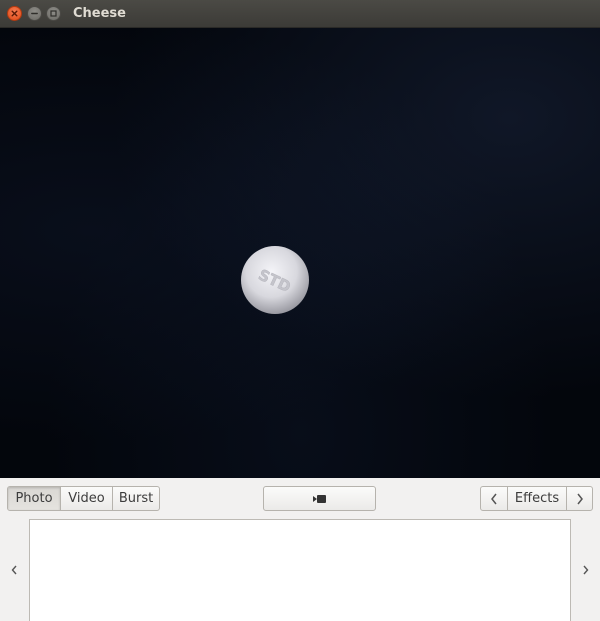 The width and height of the screenshot is (600, 621). I want to click on maximize-window-button, so click(53, 13).